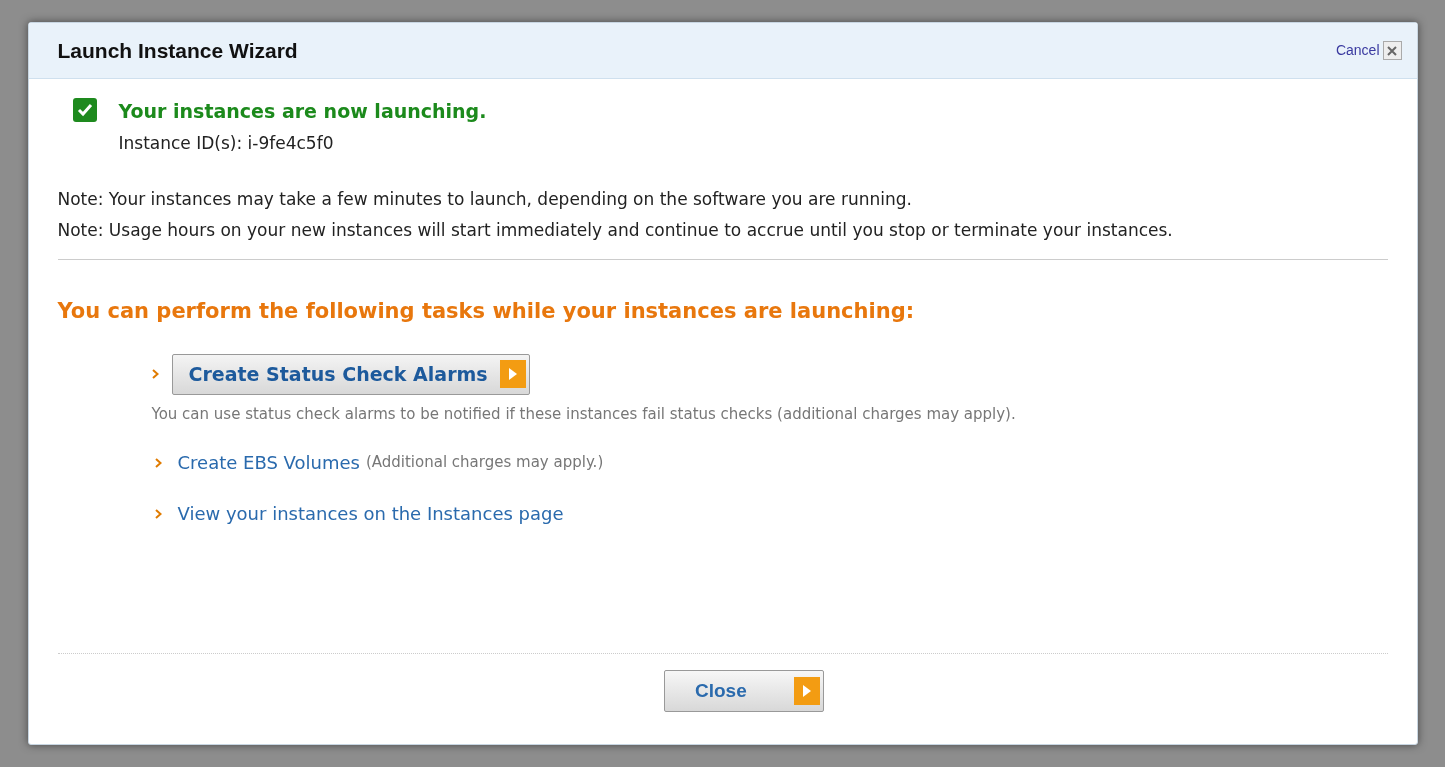  What do you see at coordinates (84, 110) in the screenshot?
I see `checkmark-icon` at bounding box center [84, 110].